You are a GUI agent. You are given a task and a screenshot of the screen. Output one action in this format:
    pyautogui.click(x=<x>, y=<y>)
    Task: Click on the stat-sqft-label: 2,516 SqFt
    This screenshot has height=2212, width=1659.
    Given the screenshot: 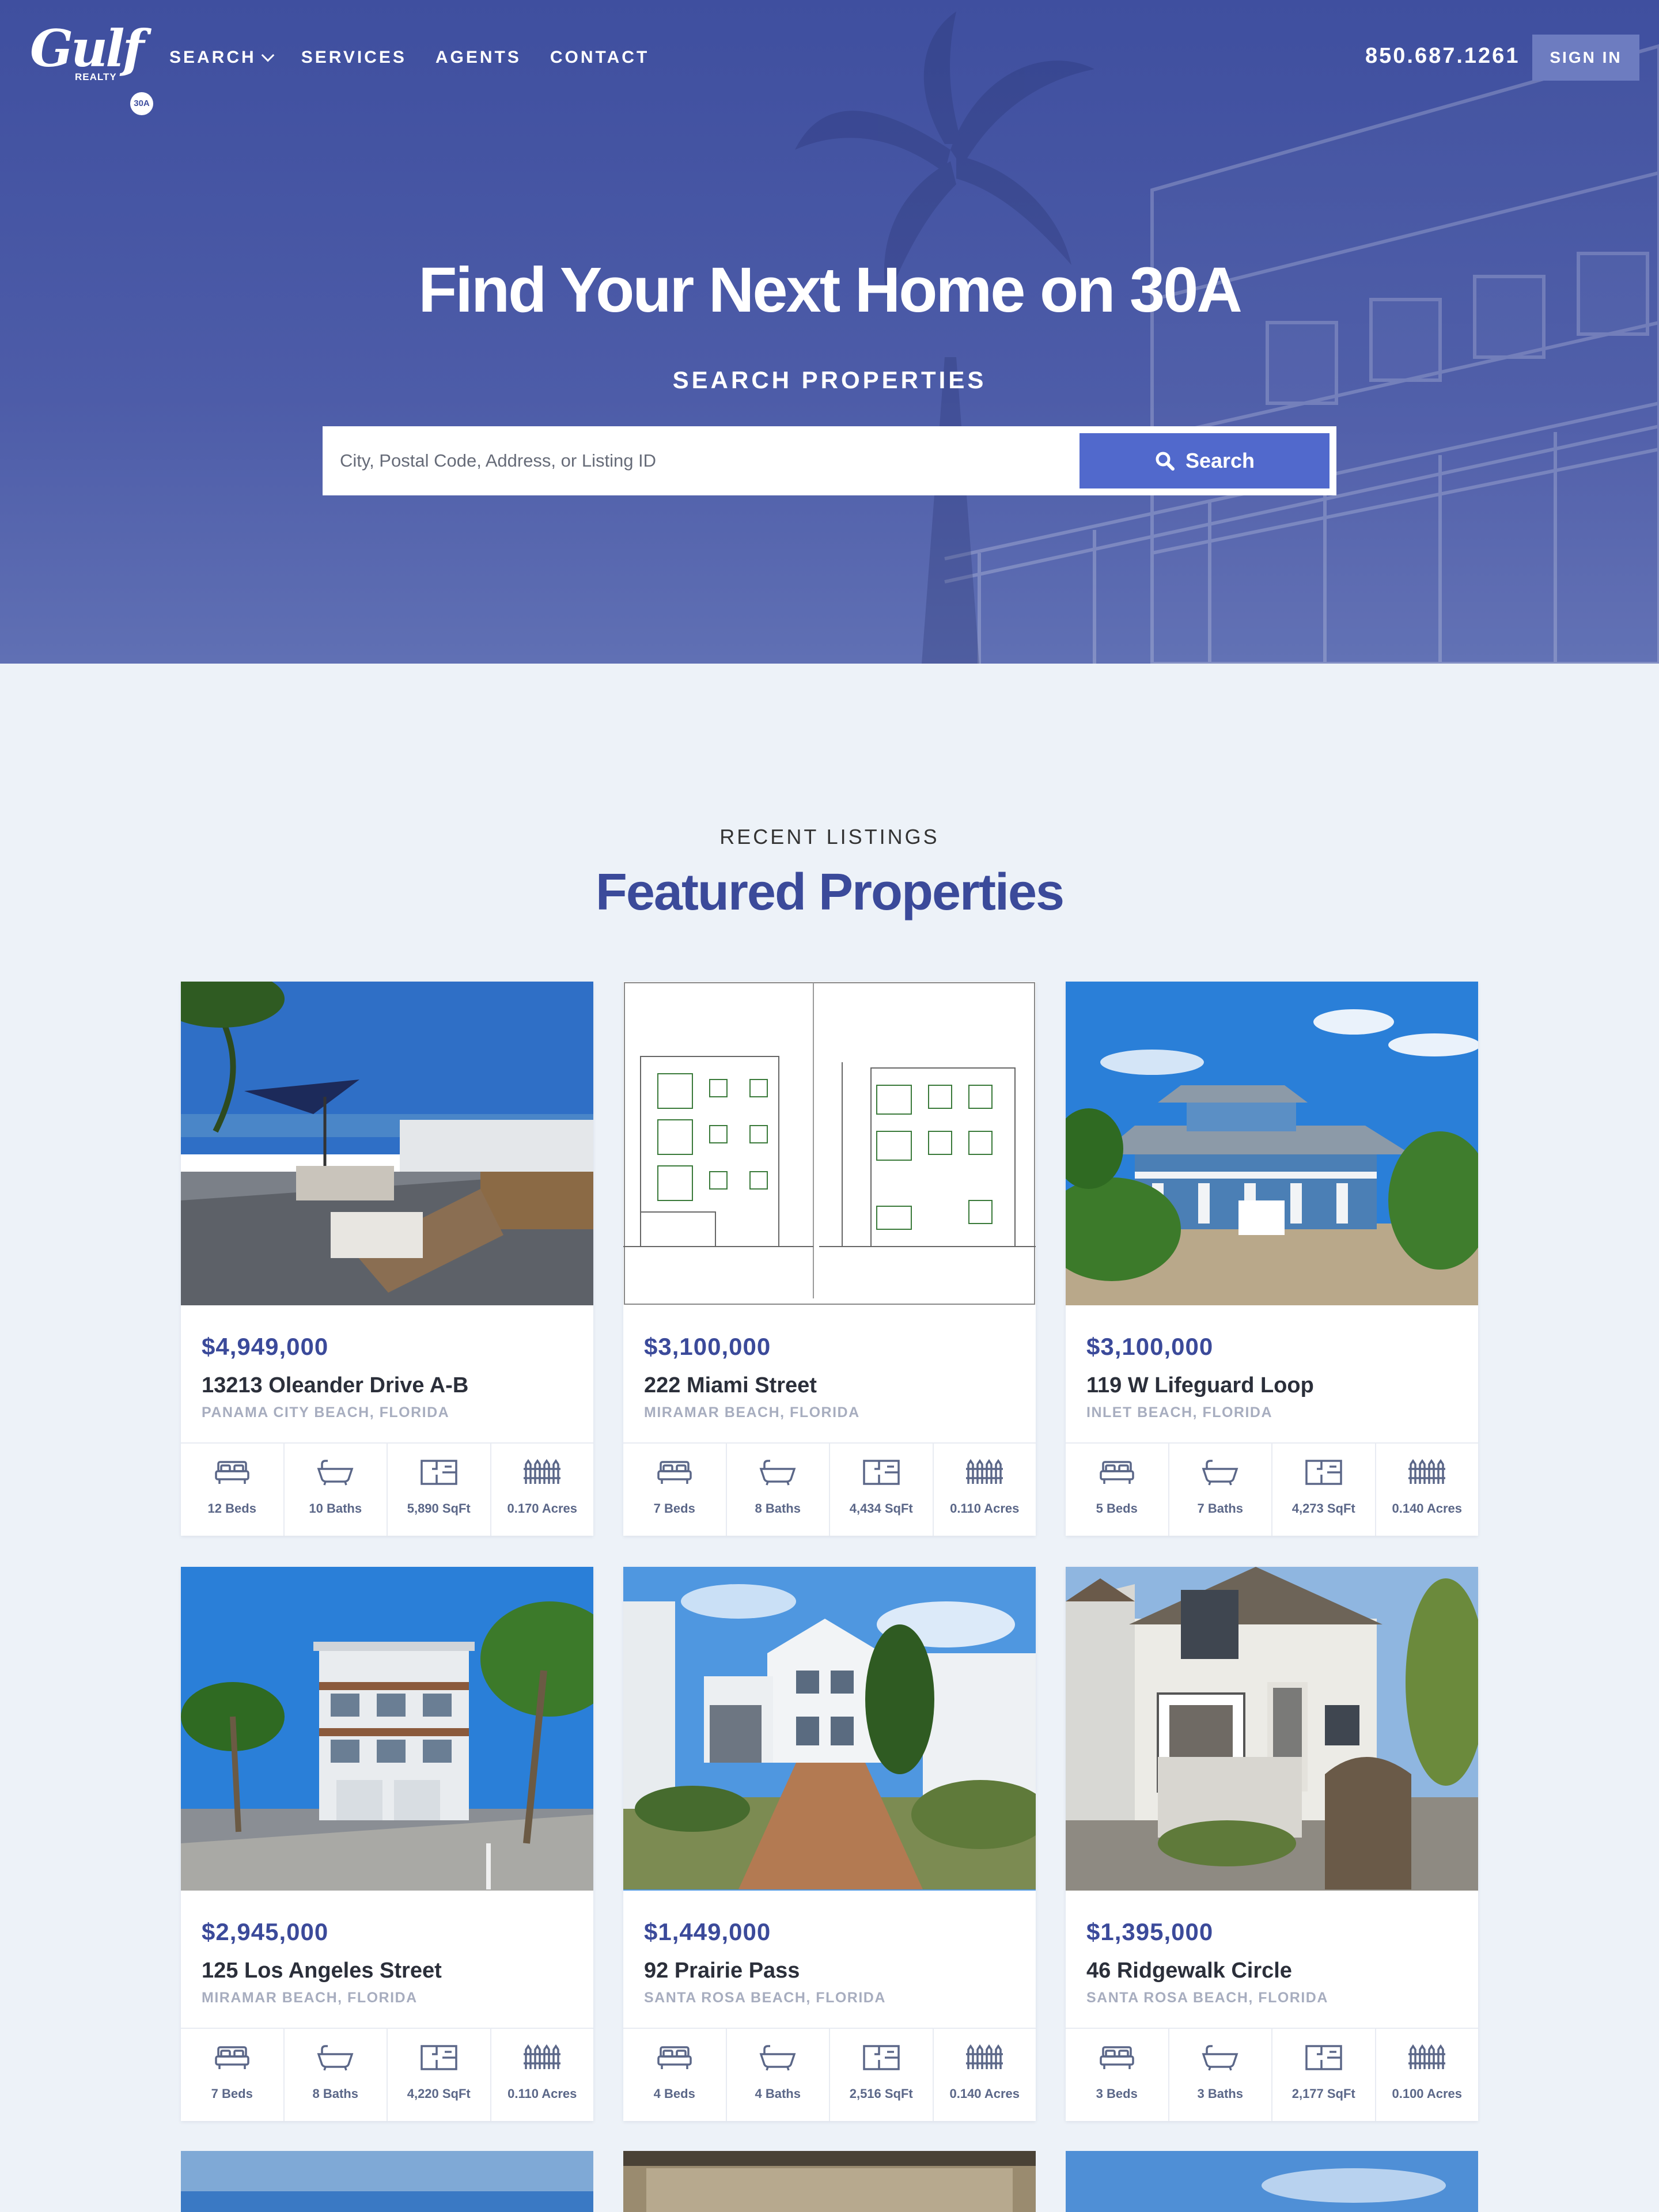 What is the action you would take?
    pyautogui.click(x=881, y=2093)
    